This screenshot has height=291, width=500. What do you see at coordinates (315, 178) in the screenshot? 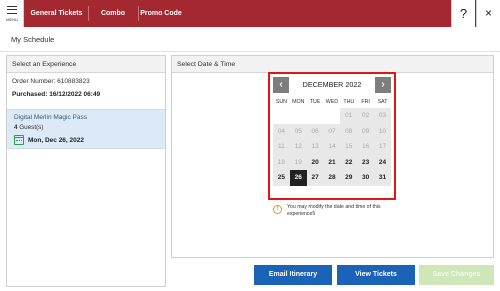
I see `calendar-day: 27` at bounding box center [315, 178].